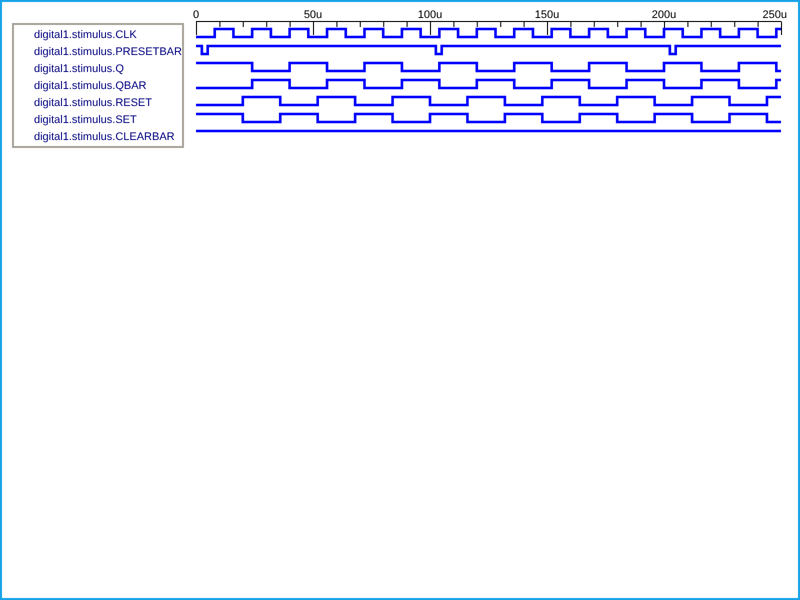 The height and width of the screenshot is (600, 800). What do you see at coordinates (86, 35) in the screenshot?
I see `signal-name: digital1.stimulus.CLK` at bounding box center [86, 35].